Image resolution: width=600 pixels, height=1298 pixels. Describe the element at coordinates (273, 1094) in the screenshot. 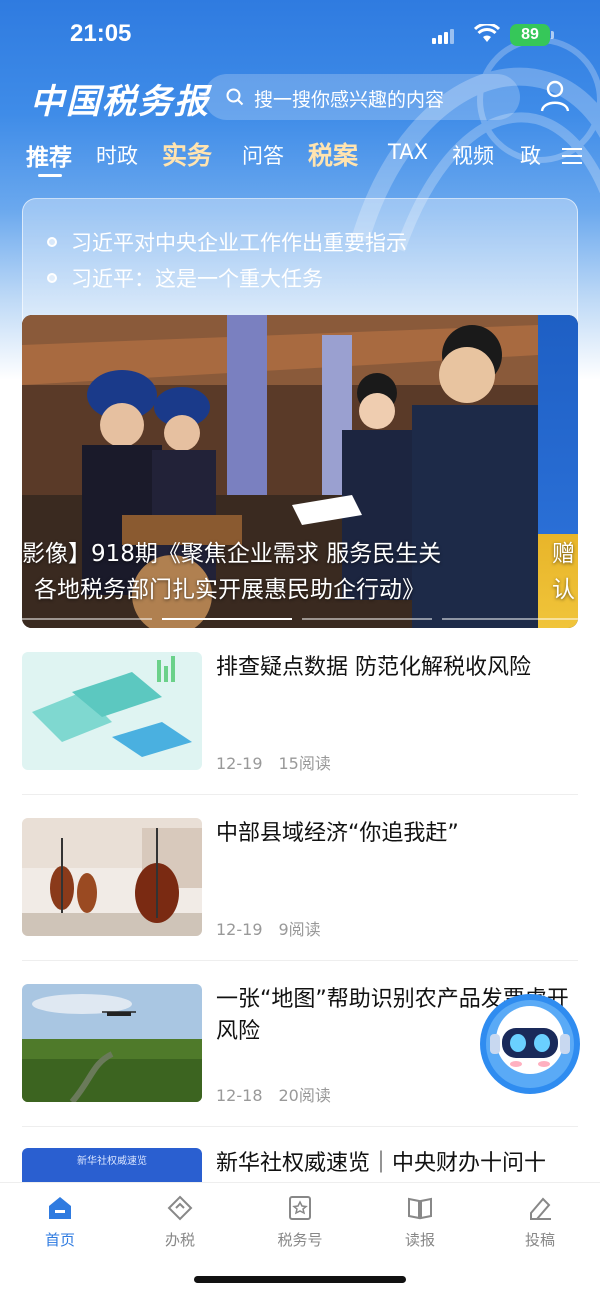

I see `news-meta: 12-18 20阅读` at that location.